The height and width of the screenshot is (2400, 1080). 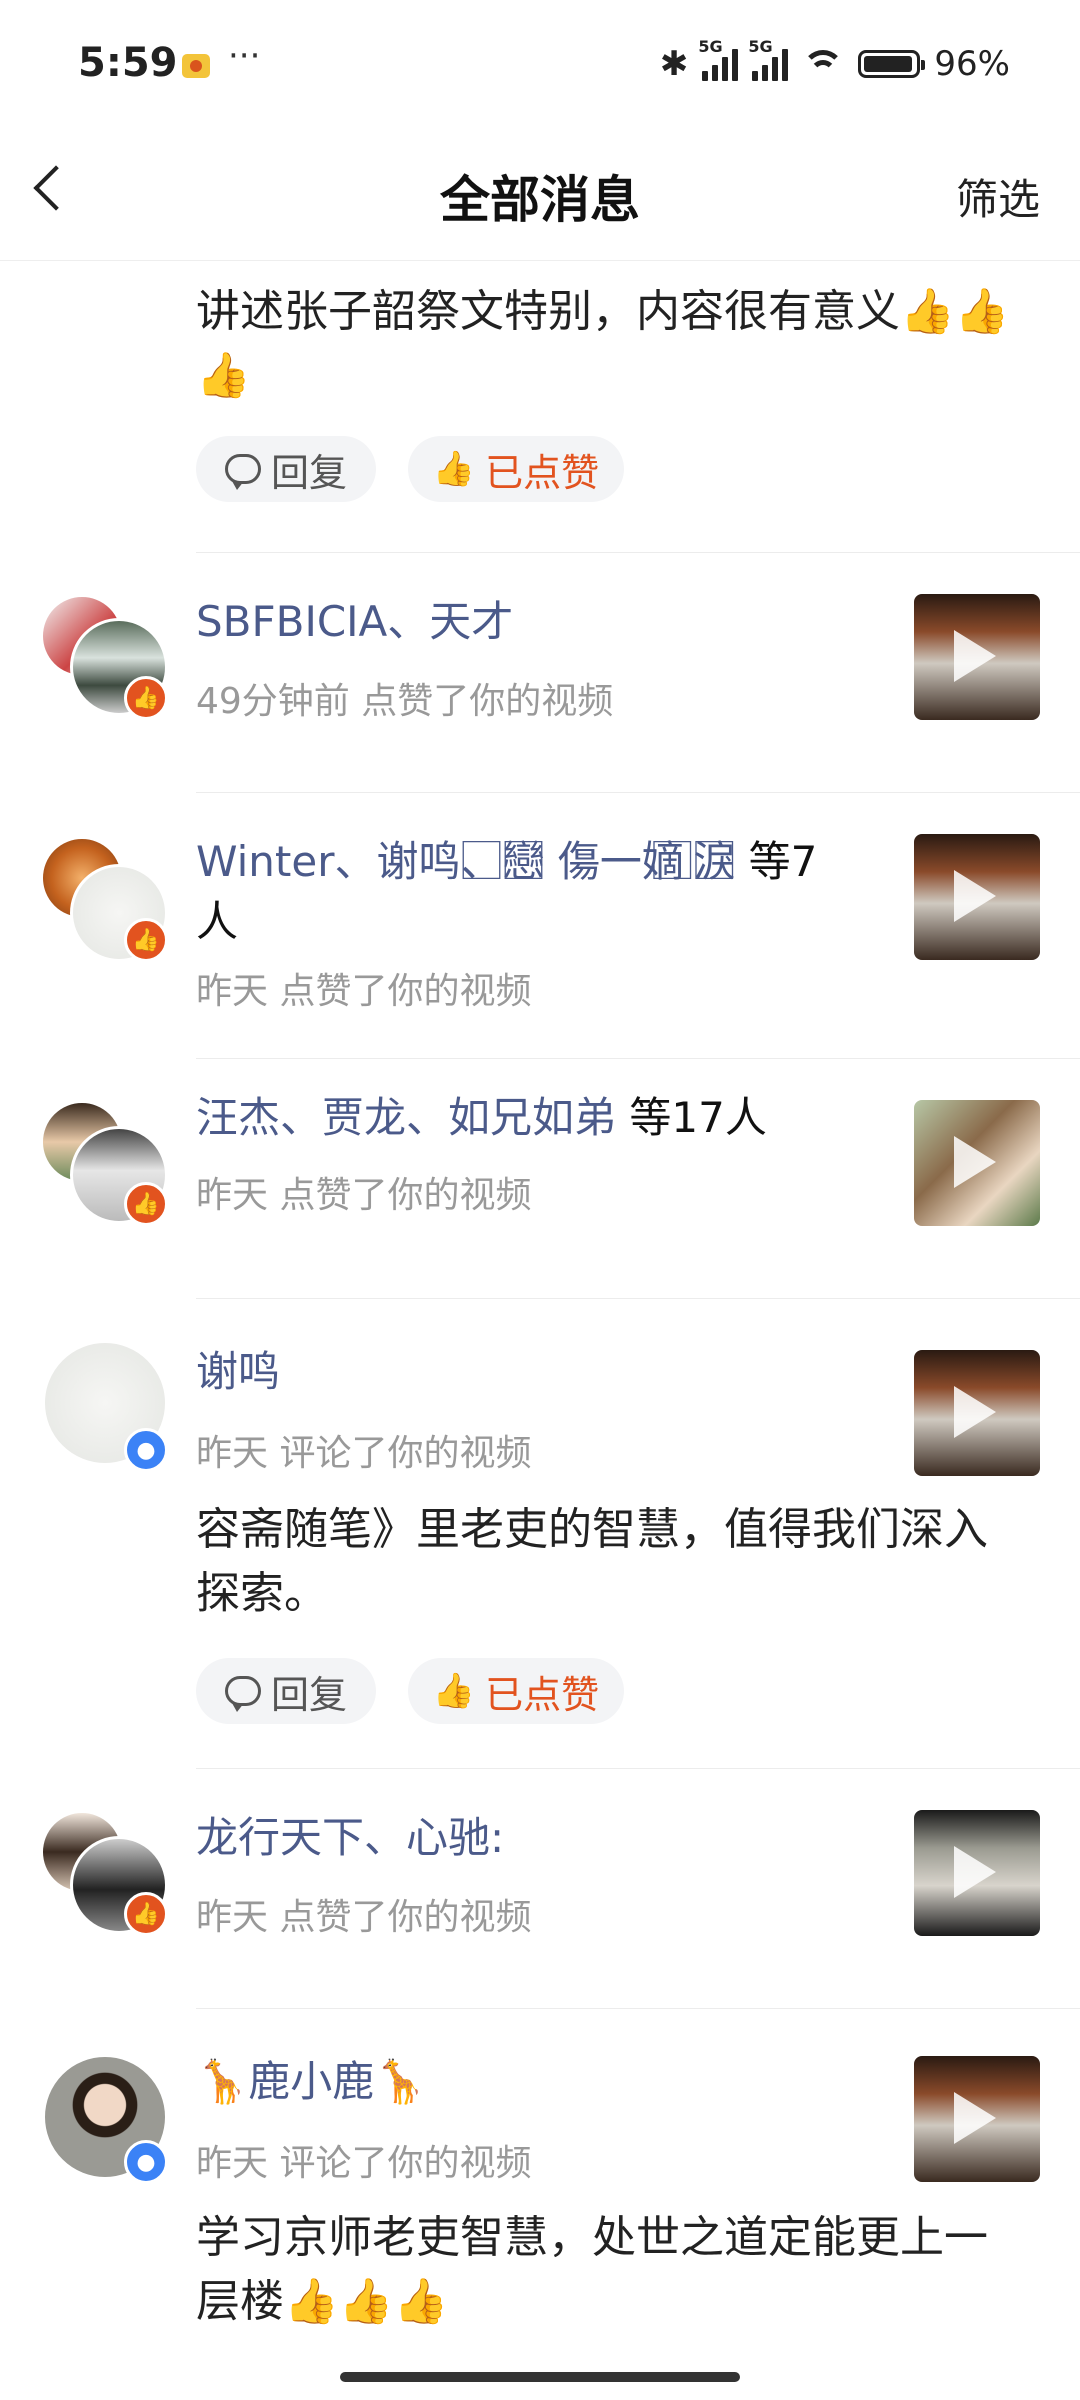 I want to click on user-names: 龙行天下、心驰:, so click(x=350, y=1838).